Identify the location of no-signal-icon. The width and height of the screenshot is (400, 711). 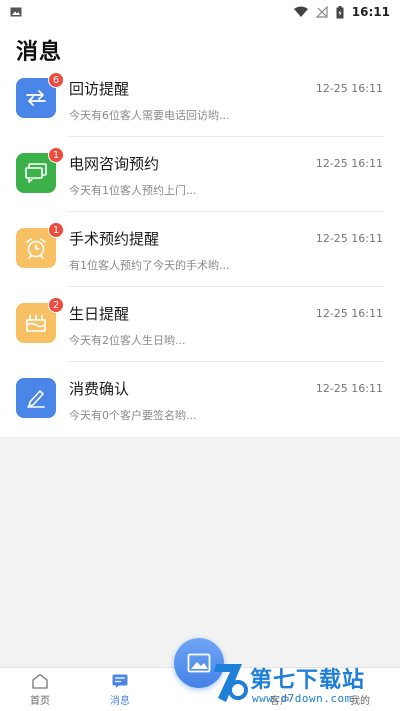
(321, 12).